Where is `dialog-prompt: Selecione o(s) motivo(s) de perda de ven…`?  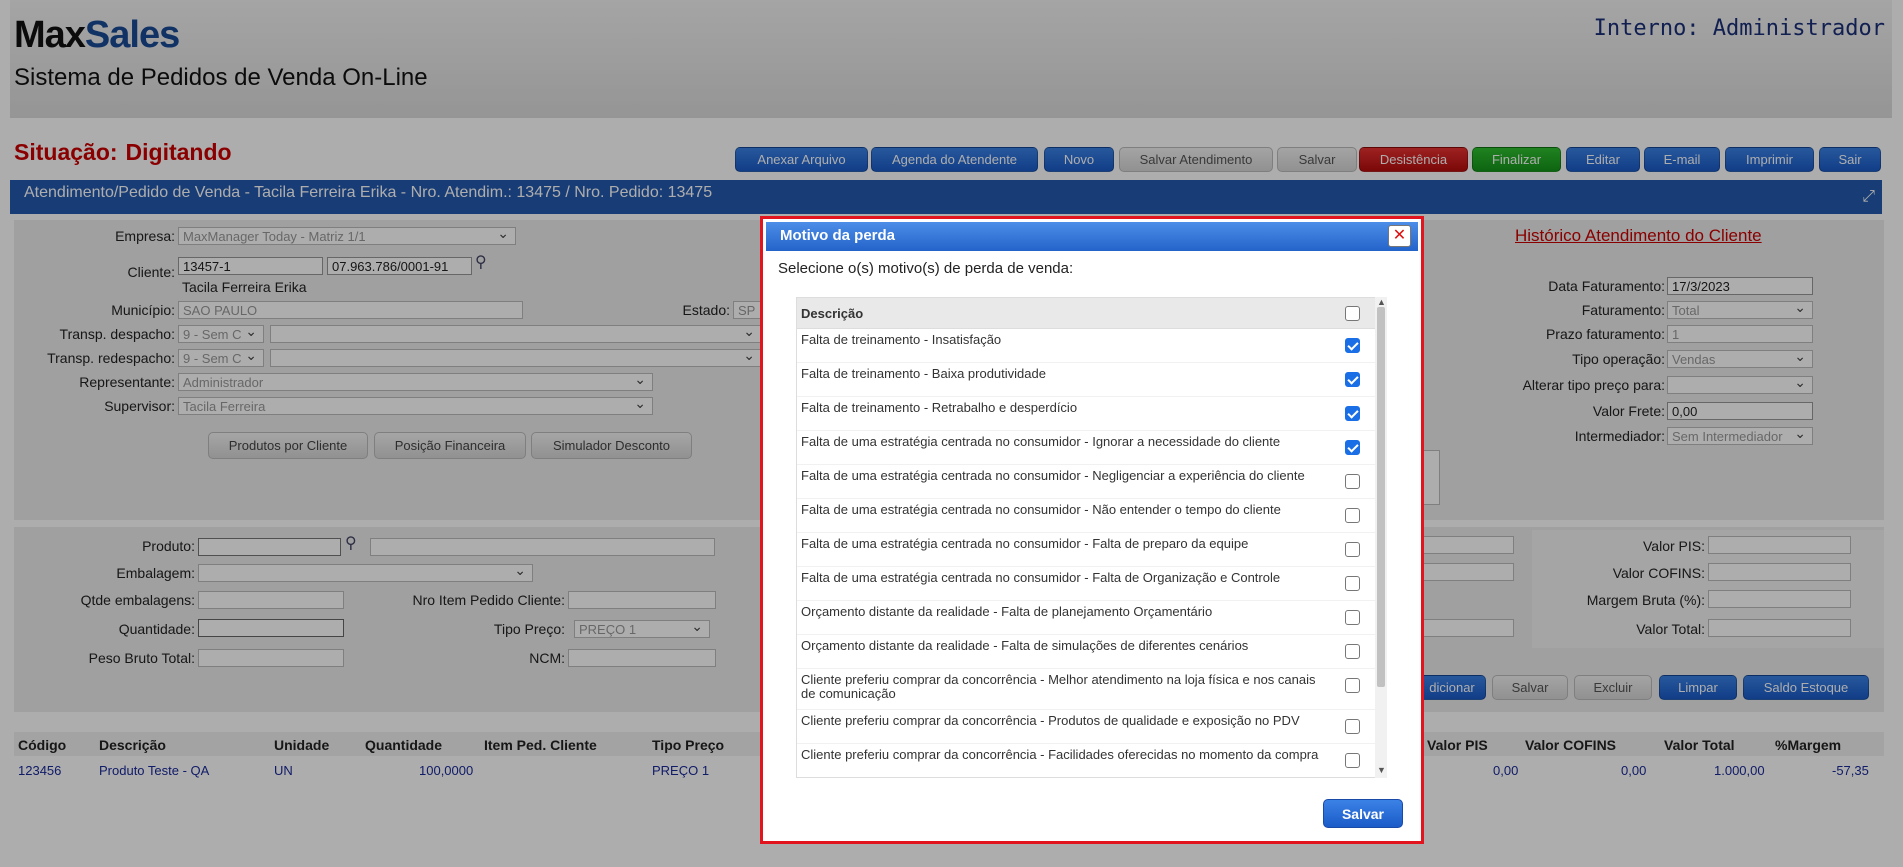 dialog-prompt: Selecione o(s) motivo(s) de perda de ven… is located at coordinates (926, 268).